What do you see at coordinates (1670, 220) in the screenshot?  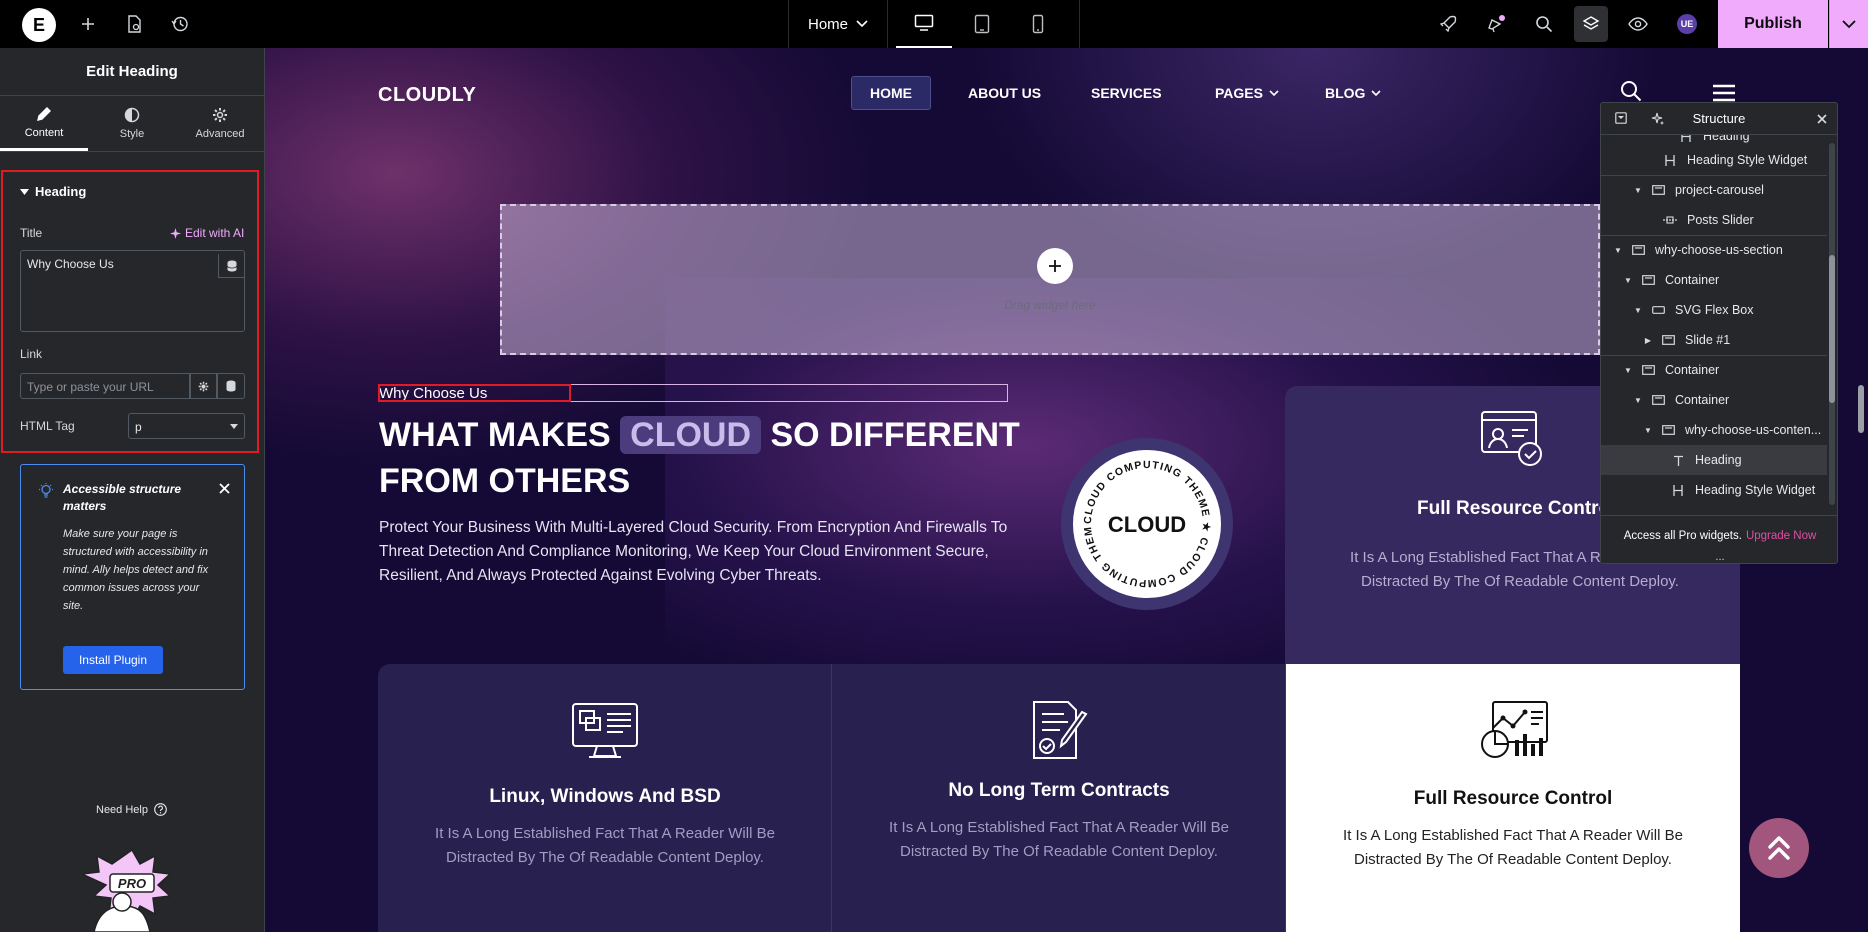 I see `slider-icon` at bounding box center [1670, 220].